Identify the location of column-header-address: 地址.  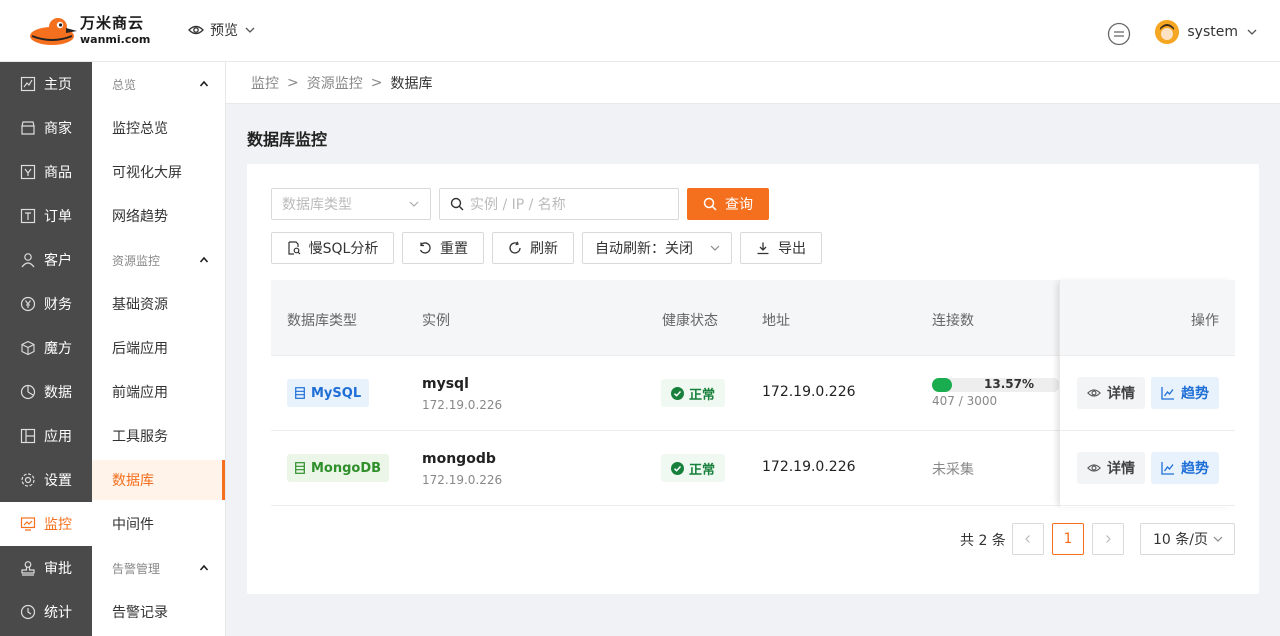
(776, 321).